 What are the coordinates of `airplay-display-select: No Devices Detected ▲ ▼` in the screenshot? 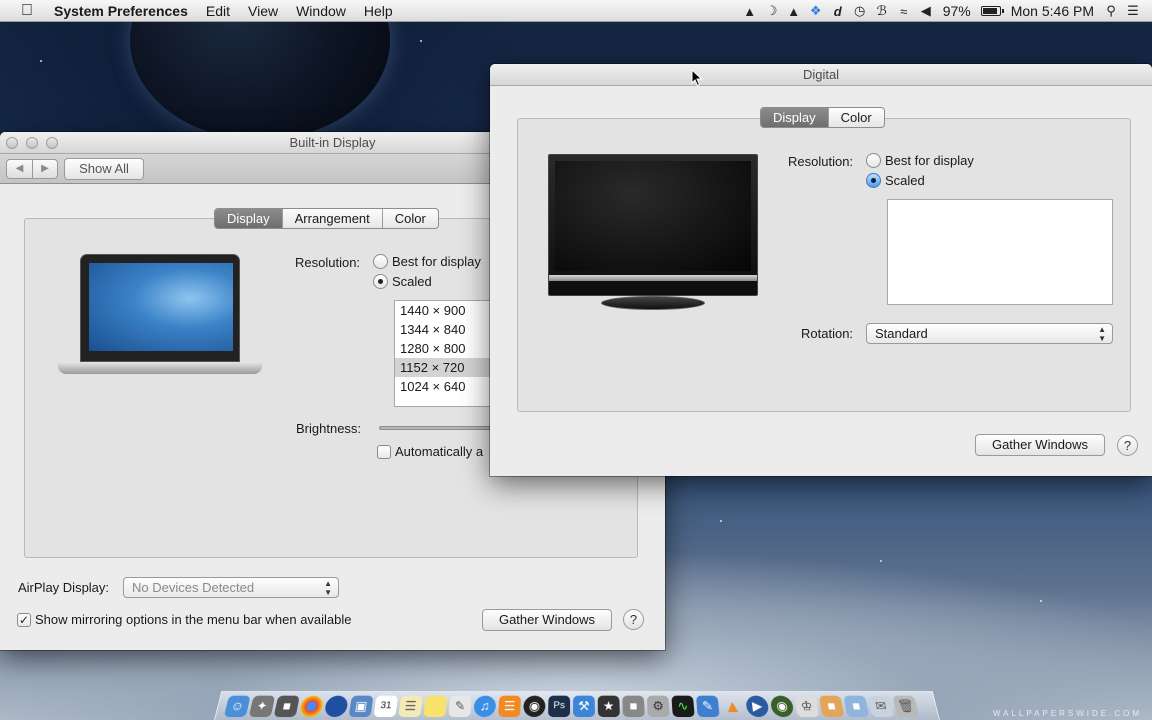 It's located at (231, 587).